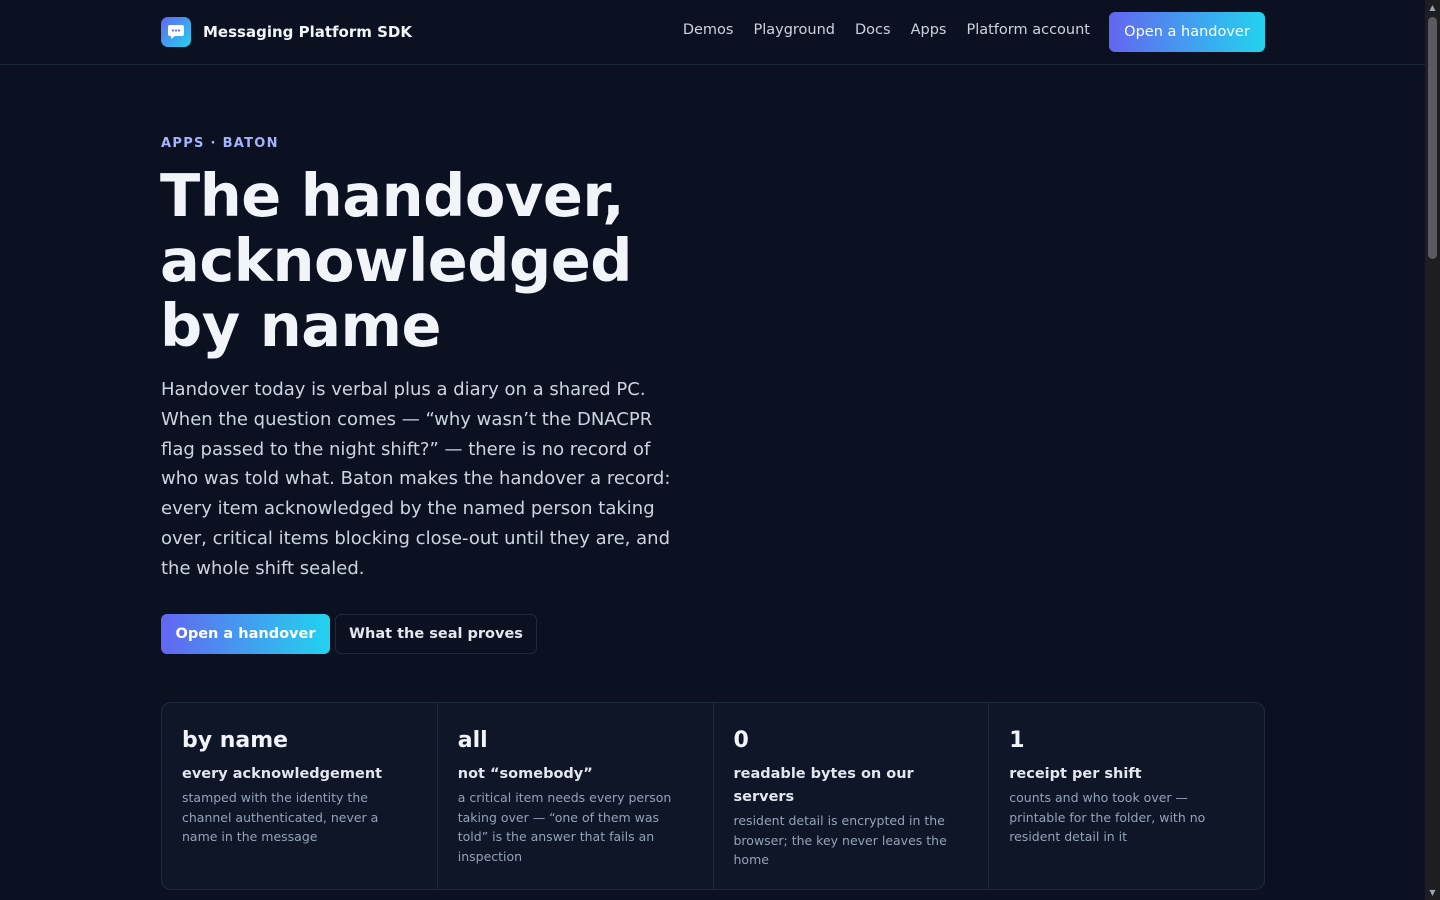  I want to click on stat-label: readable bytes on our servers, so click(823, 785).